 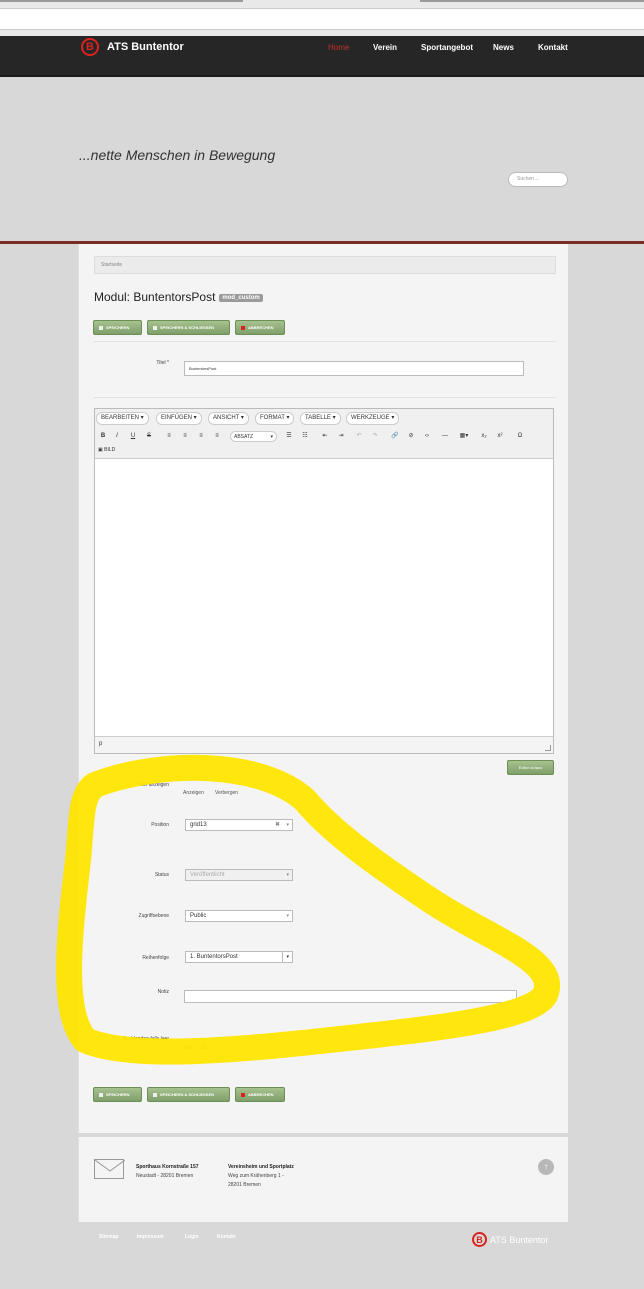 What do you see at coordinates (464, 436) in the screenshot?
I see `table-icon: ▦▾` at bounding box center [464, 436].